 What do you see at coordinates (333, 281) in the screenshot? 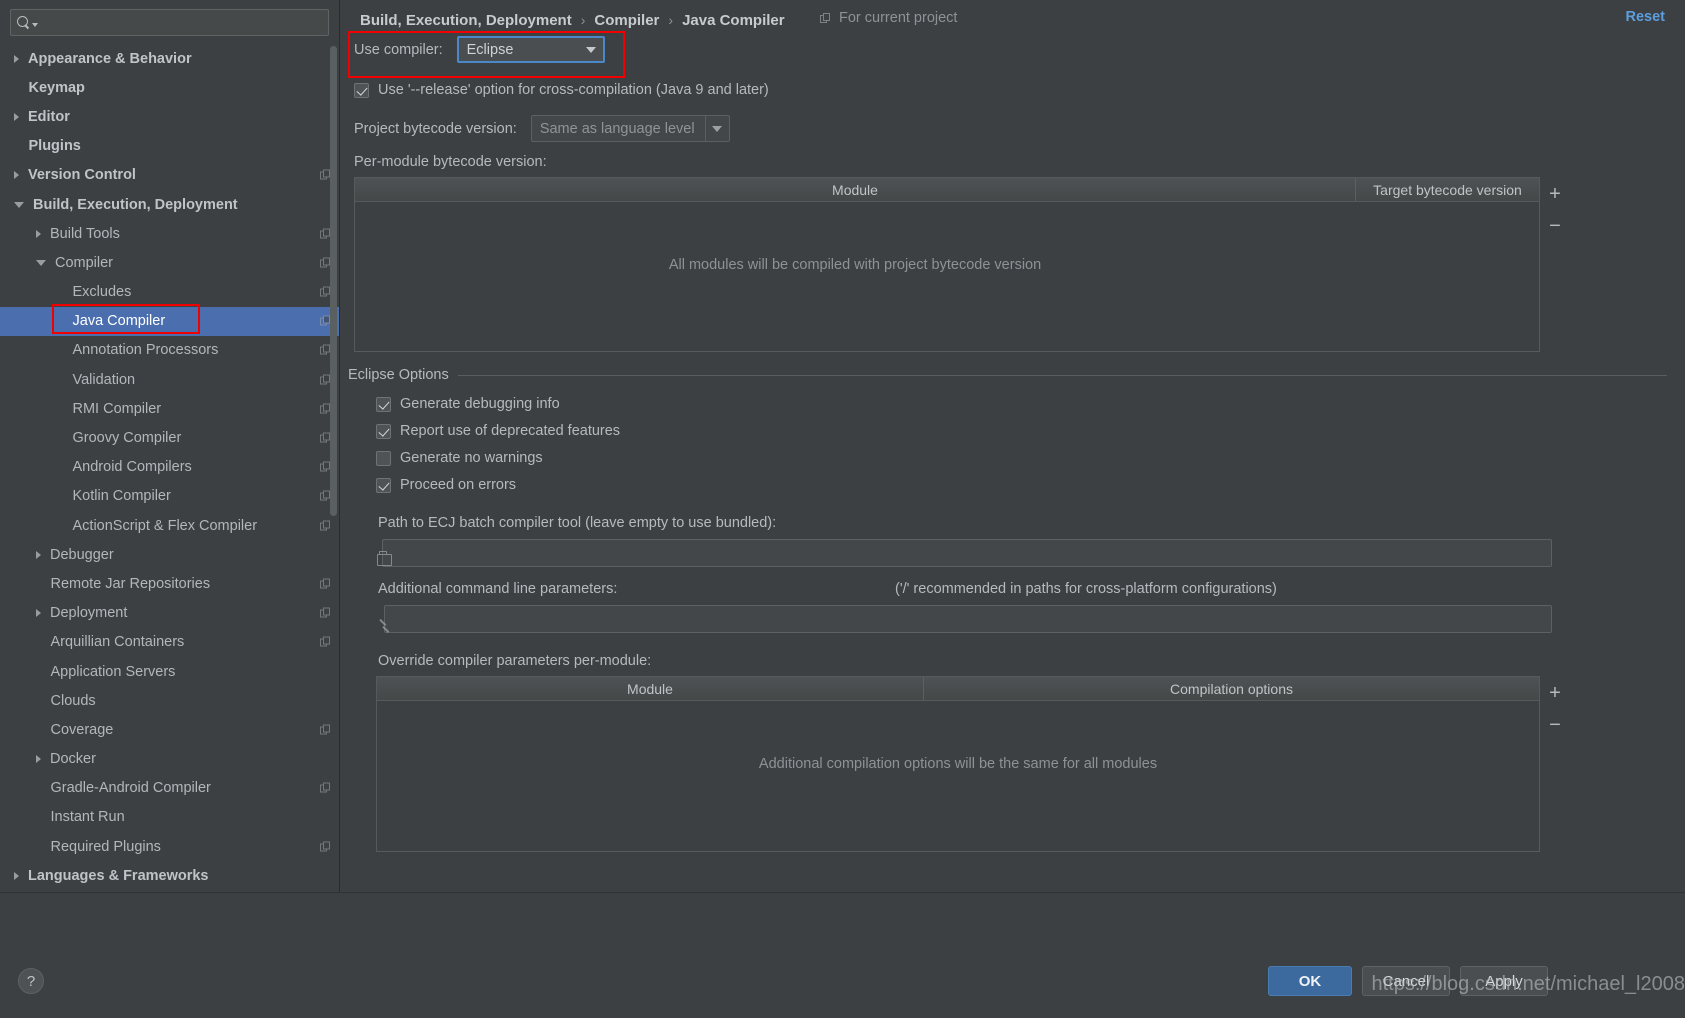
I see `scrollbar-thumb` at bounding box center [333, 281].